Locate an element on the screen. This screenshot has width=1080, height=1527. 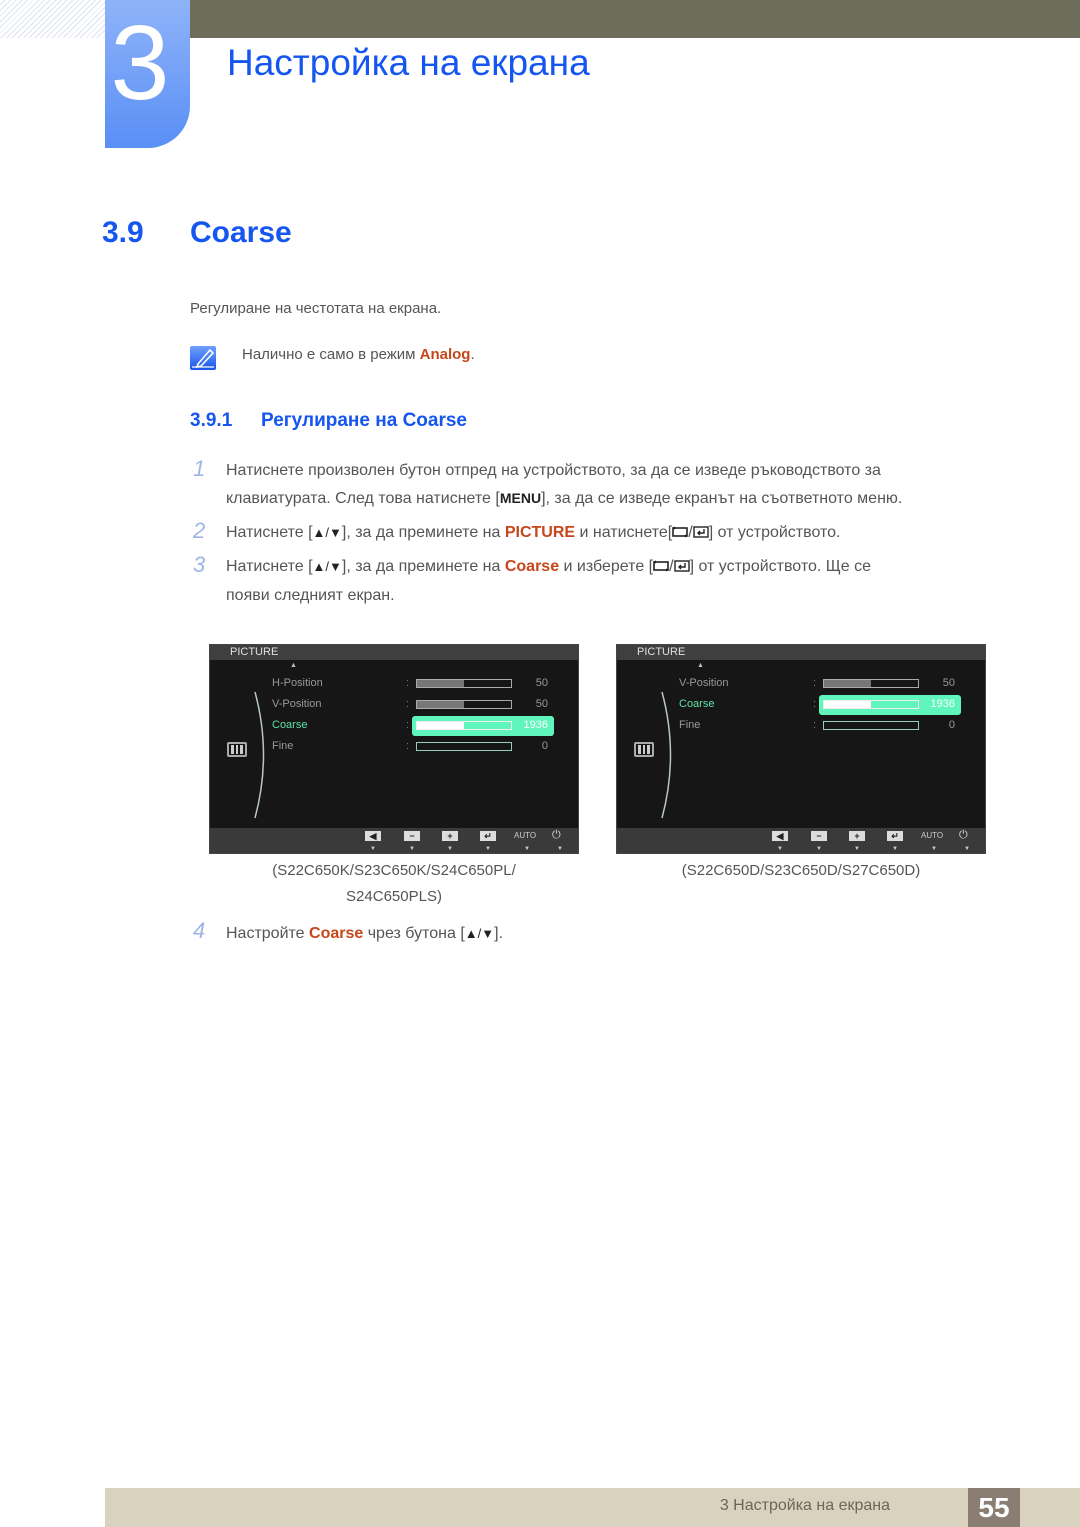
step-4-line: Настройте Coarse чрез бутона [▲/▼]. is located at coordinates (365, 933).